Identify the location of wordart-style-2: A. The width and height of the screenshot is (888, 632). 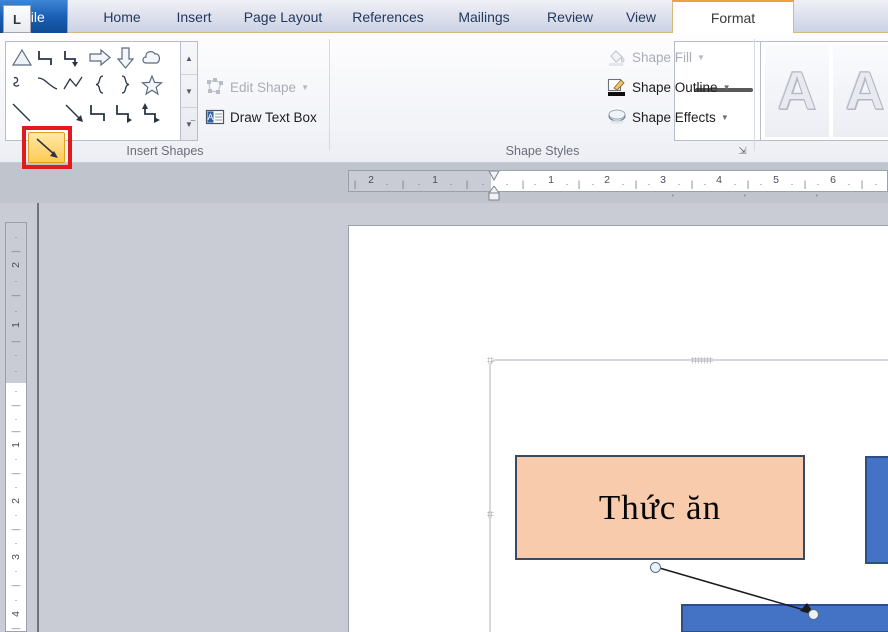
(860, 91).